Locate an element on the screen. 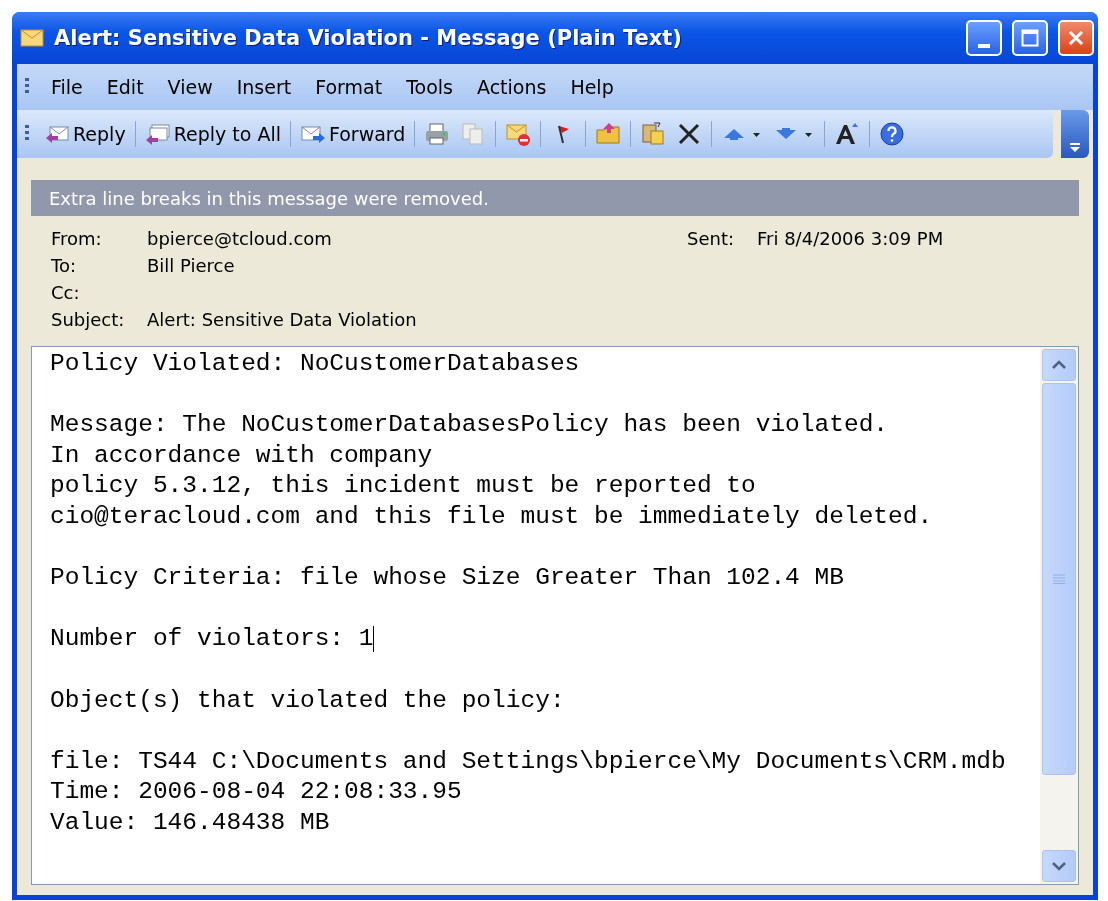 The width and height of the screenshot is (1108, 901). message-text: file: TS44 C:\Documents and Settings\bpierce\My Documents\CRM.mdb is located at coordinates (528, 761).